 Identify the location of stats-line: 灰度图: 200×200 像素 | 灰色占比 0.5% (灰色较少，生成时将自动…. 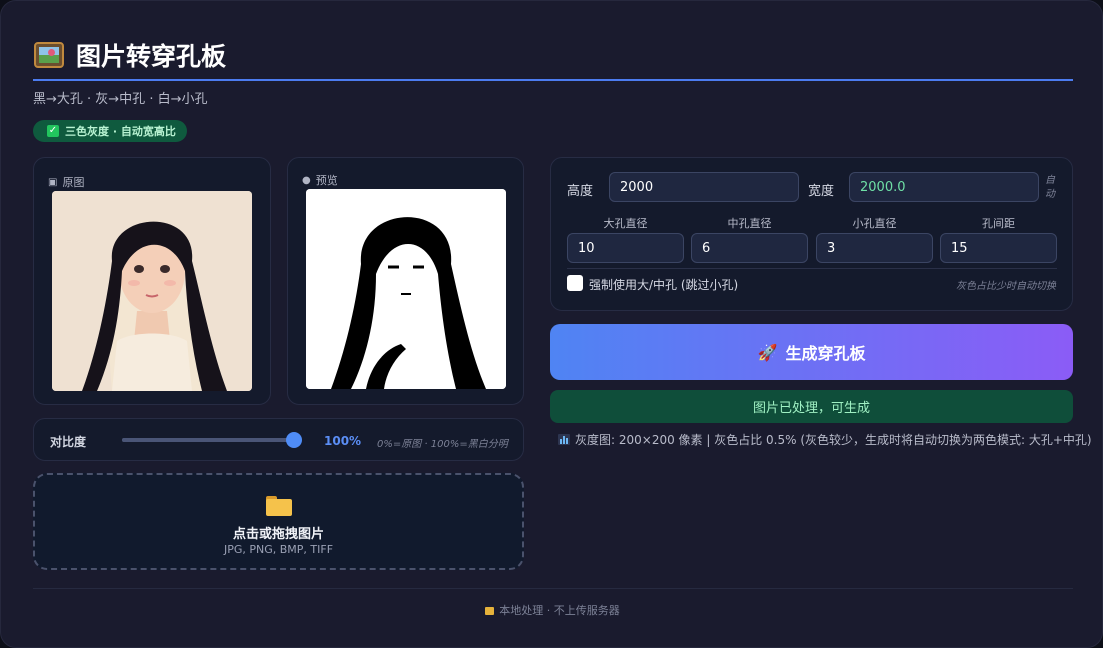
(825, 439).